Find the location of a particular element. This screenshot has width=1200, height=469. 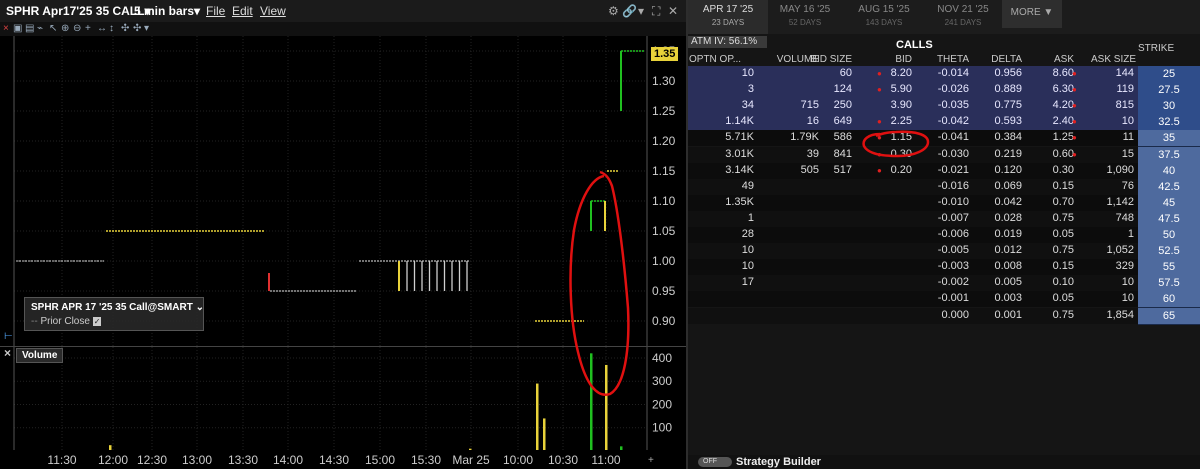

option-row: 17 -0.002 0.005 0.10 10 is located at coordinates (913, 283).